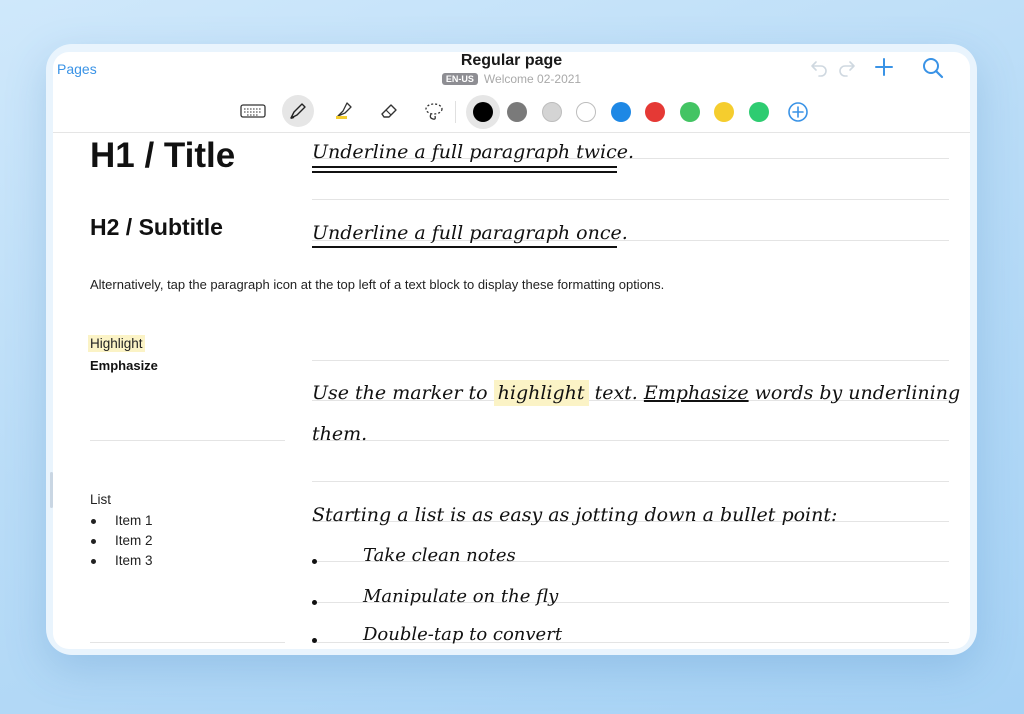 This screenshot has width=1024, height=714. What do you see at coordinates (847, 69) in the screenshot?
I see `redo-icon` at bounding box center [847, 69].